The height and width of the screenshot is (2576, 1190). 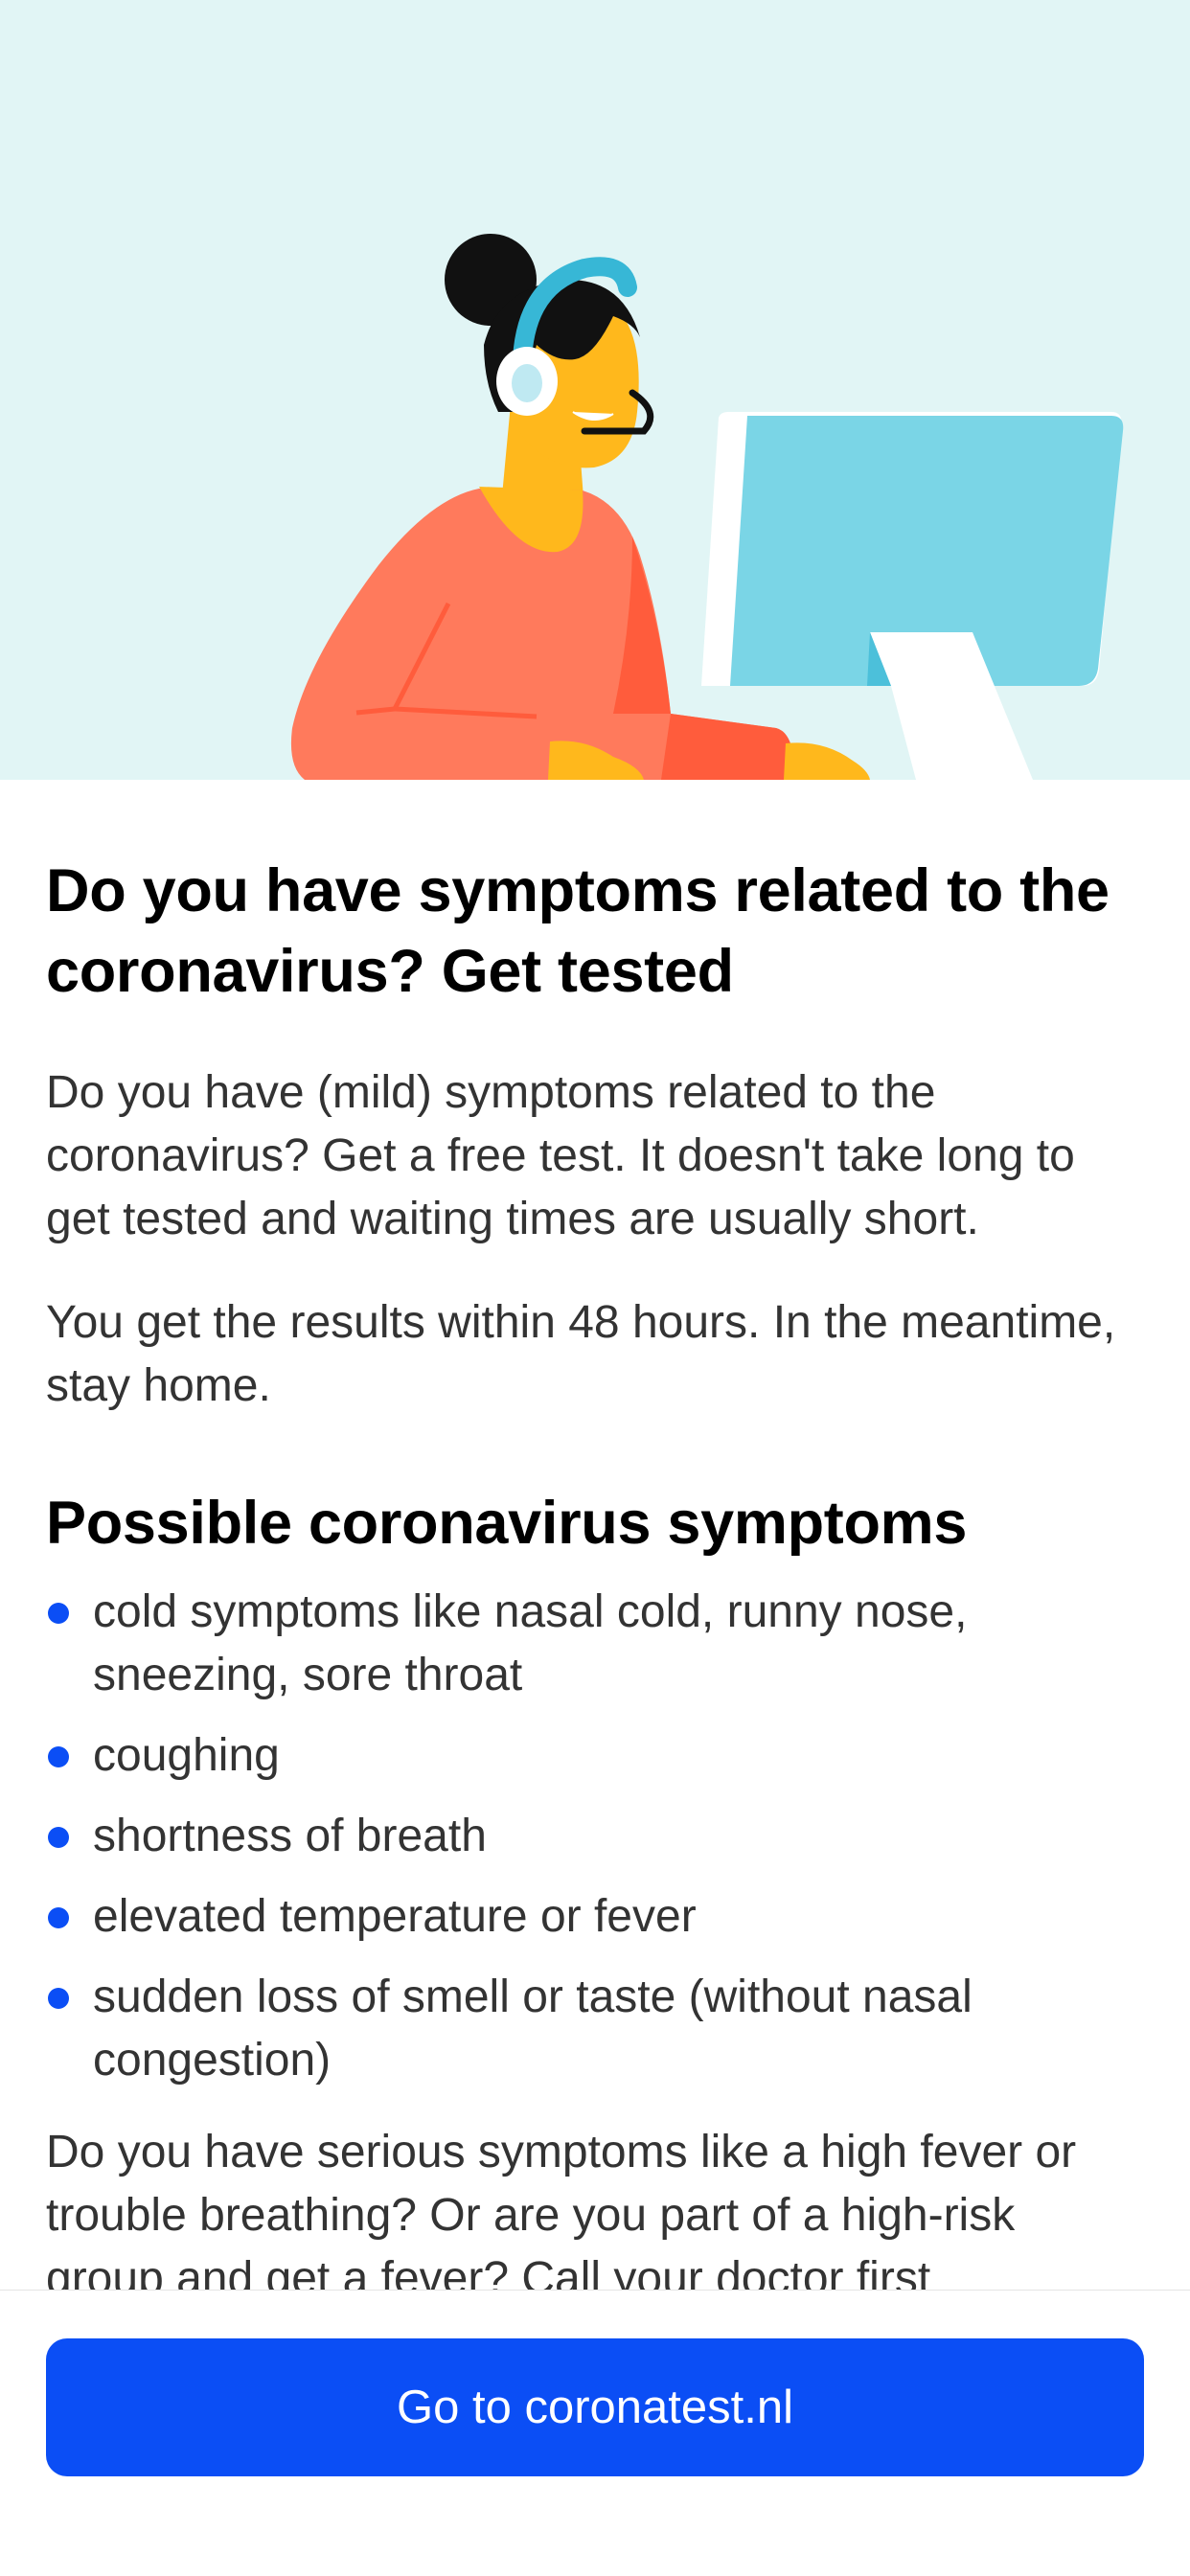 What do you see at coordinates (395, 1917) in the screenshot?
I see `symptom-text: elevated temperature or fever` at bounding box center [395, 1917].